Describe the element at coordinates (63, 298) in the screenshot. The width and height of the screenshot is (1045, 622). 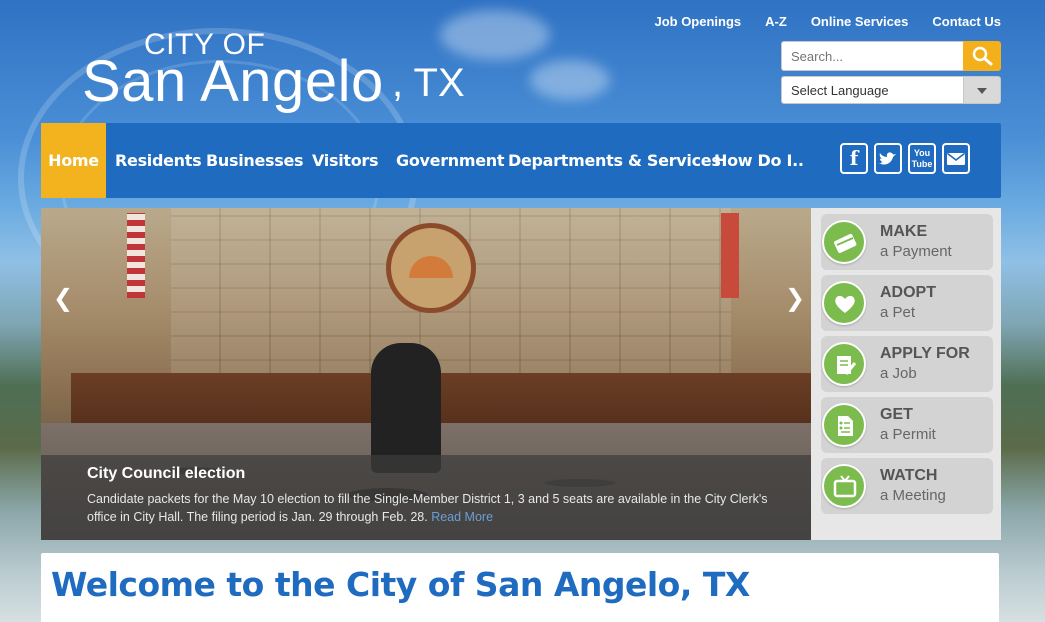
I see `slider-prev-arrow: ❮` at that location.